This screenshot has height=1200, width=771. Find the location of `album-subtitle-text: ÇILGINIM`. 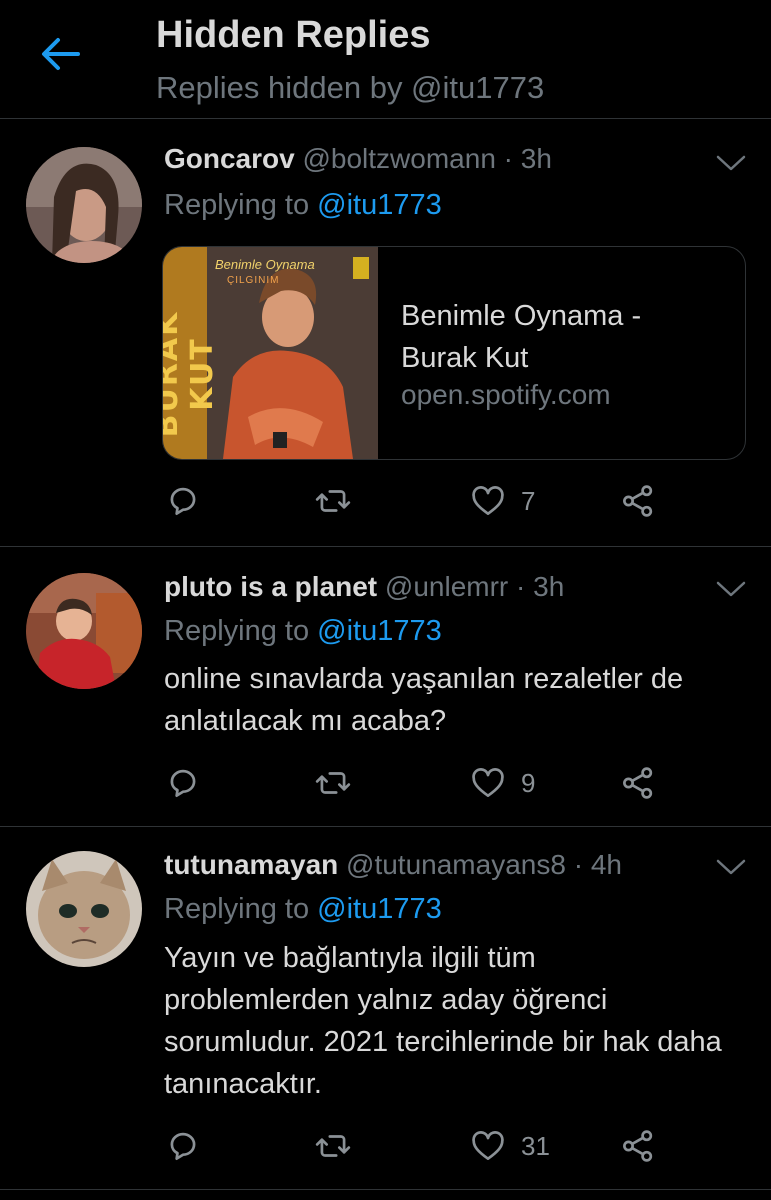

album-subtitle-text: ÇILGINIM is located at coordinates (253, 280).